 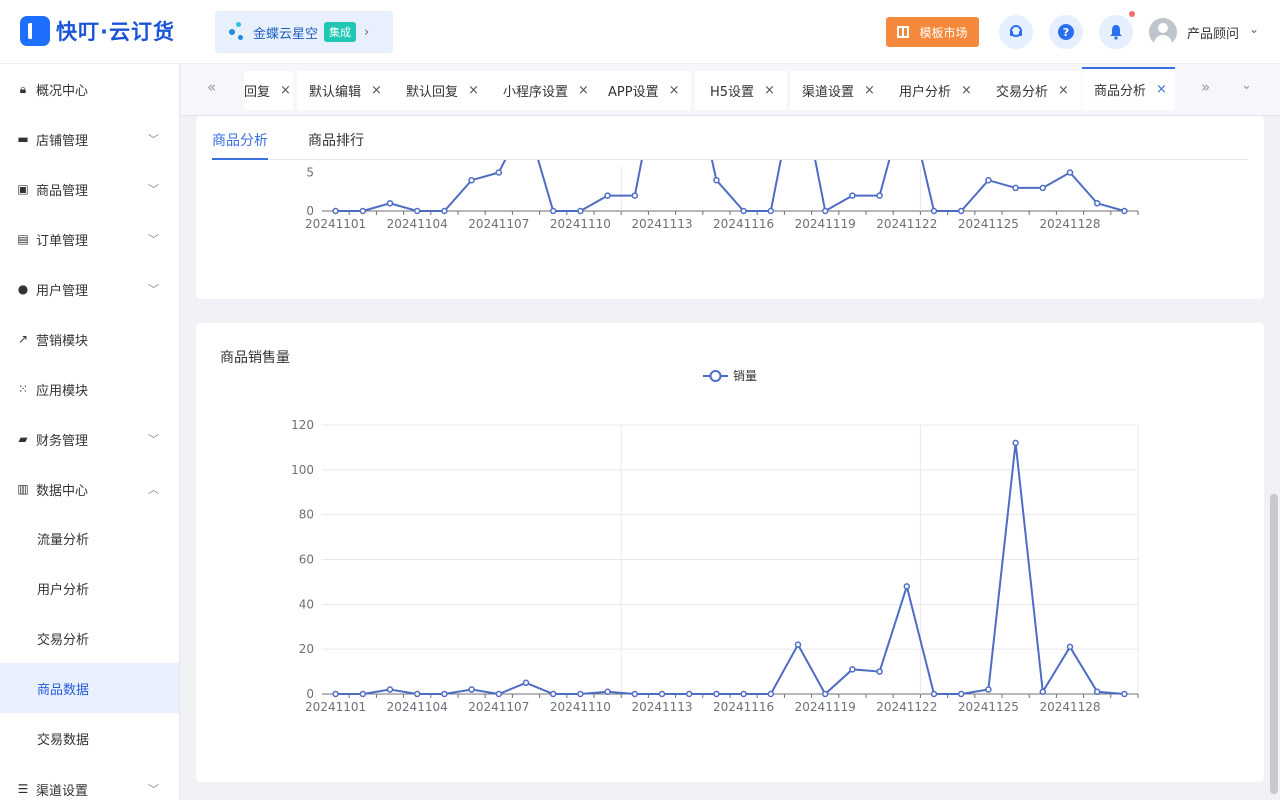 I want to click on y-tick-label: 120, so click(x=302, y=425).